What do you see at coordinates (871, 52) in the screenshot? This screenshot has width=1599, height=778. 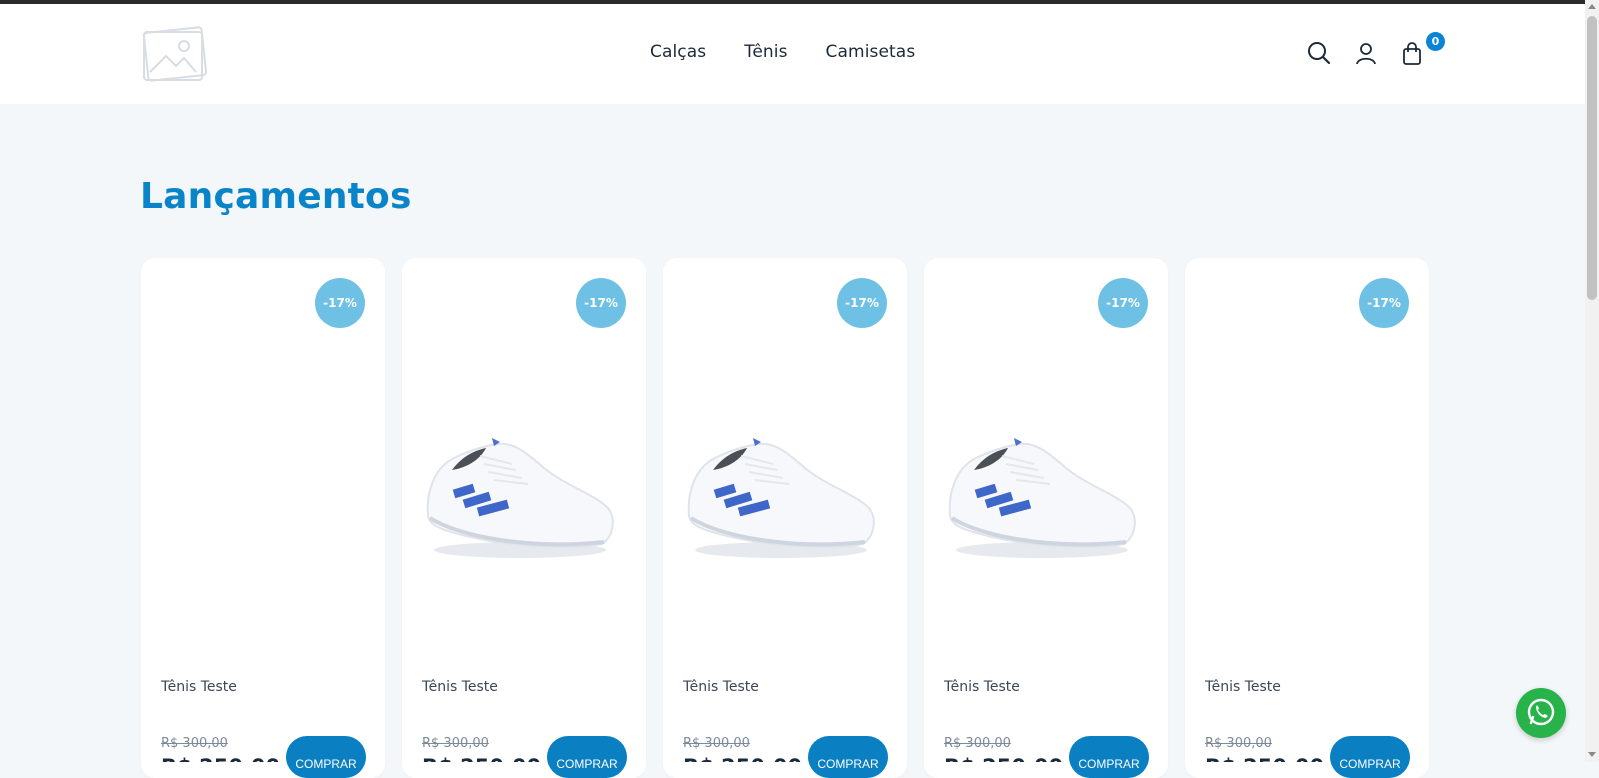 I see `nav-item-camisetas: Camisetas` at bounding box center [871, 52].